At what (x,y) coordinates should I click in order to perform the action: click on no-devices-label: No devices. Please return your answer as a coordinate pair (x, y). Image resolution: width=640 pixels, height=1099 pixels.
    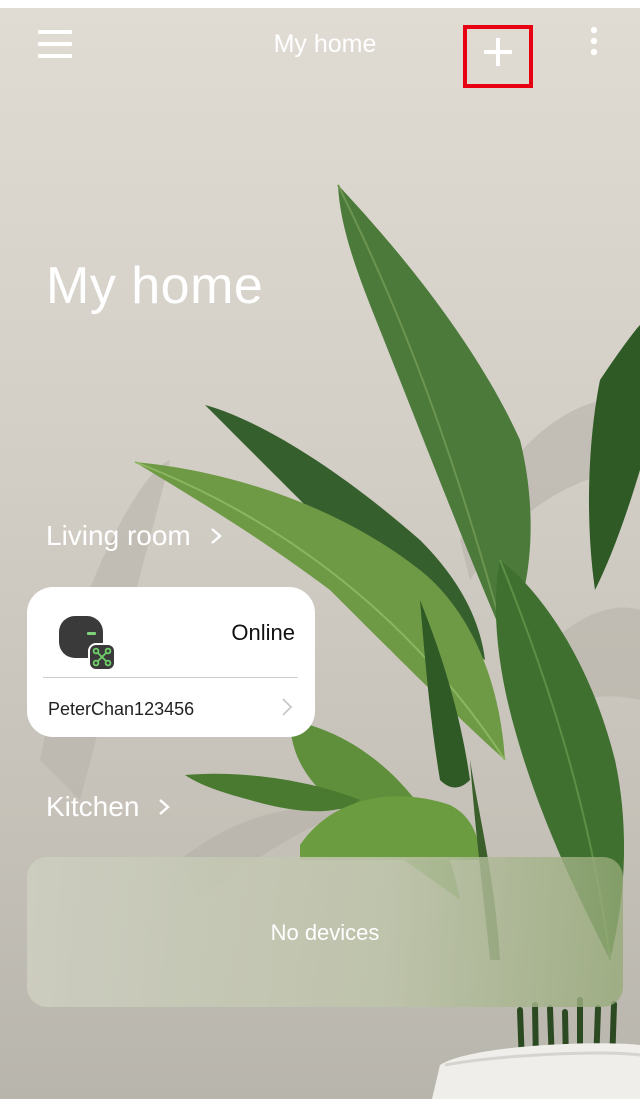
    Looking at the image, I should click on (325, 932).